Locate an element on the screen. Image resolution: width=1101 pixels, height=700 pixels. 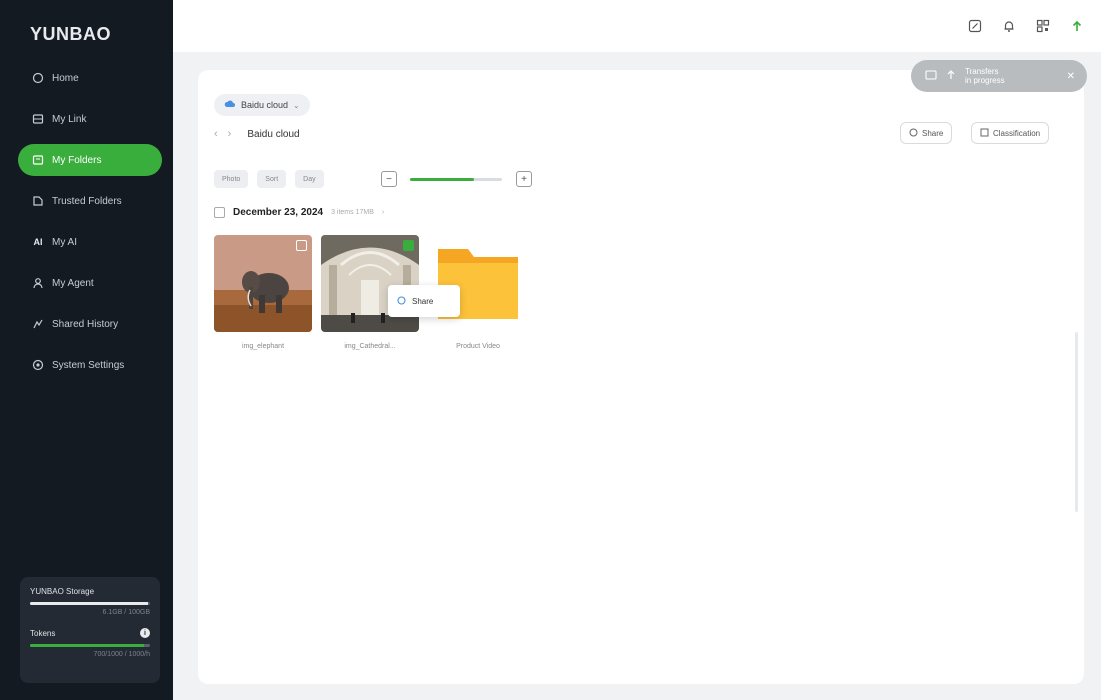
zoom-in-button: + is located at coordinates (524, 179).